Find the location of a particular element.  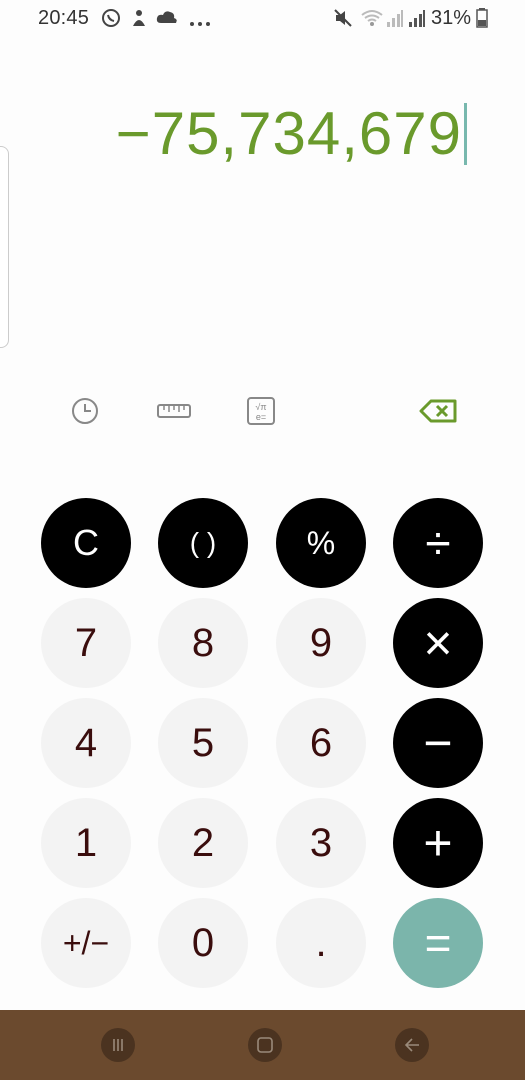

percent-button: % is located at coordinates (321, 543).